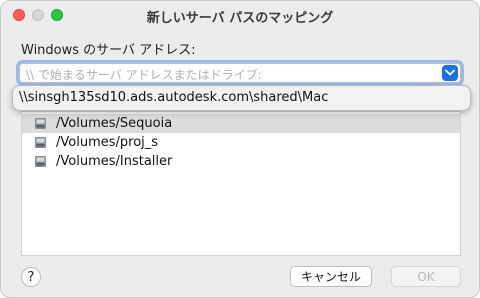 The width and height of the screenshot is (480, 298). Describe the element at coordinates (114, 161) in the screenshot. I see `list-item-label: /Volumes/Installer` at that location.